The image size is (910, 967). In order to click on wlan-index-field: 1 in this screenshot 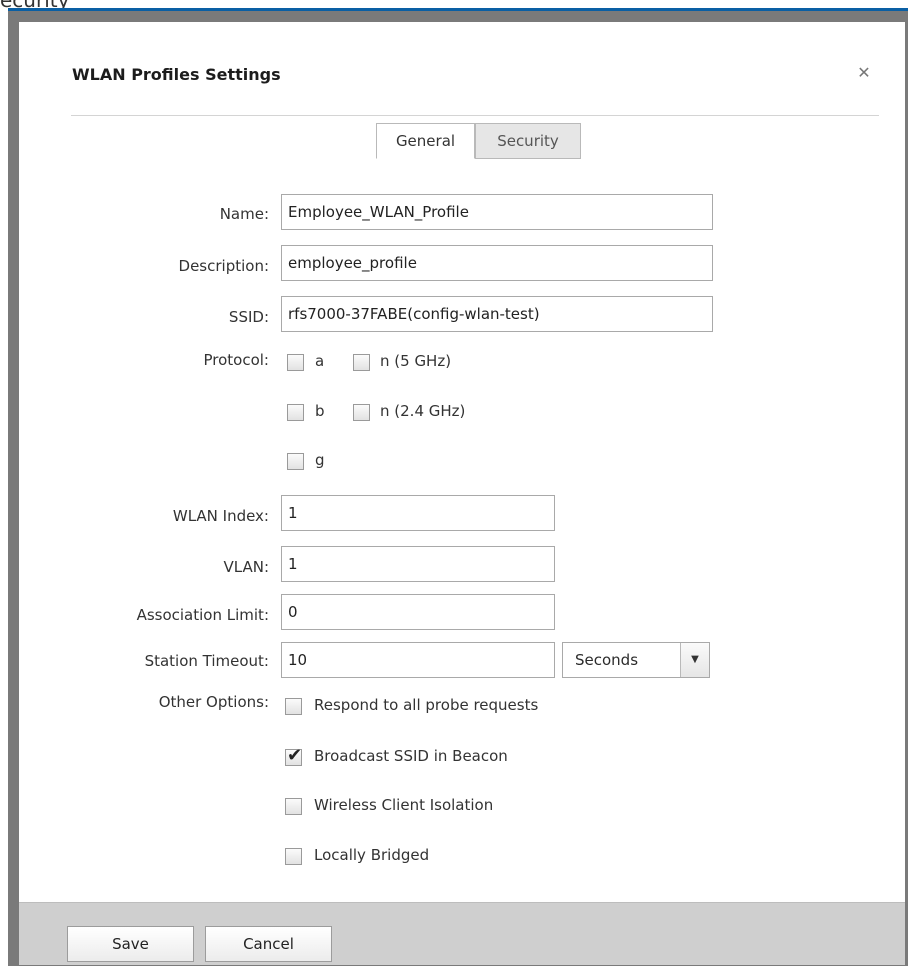, I will do `click(418, 513)`.